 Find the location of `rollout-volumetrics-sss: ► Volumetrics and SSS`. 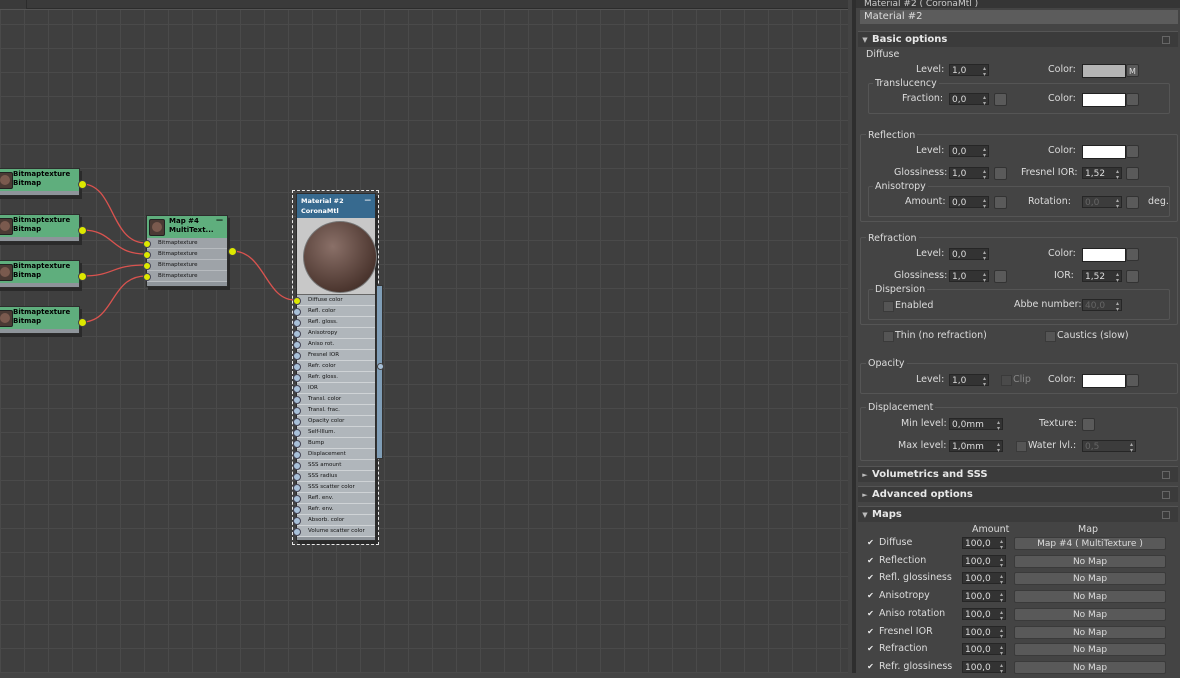

rollout-volumetrics-sss: ► Volumetrics and SSS is located at coordinates (1018, 474).